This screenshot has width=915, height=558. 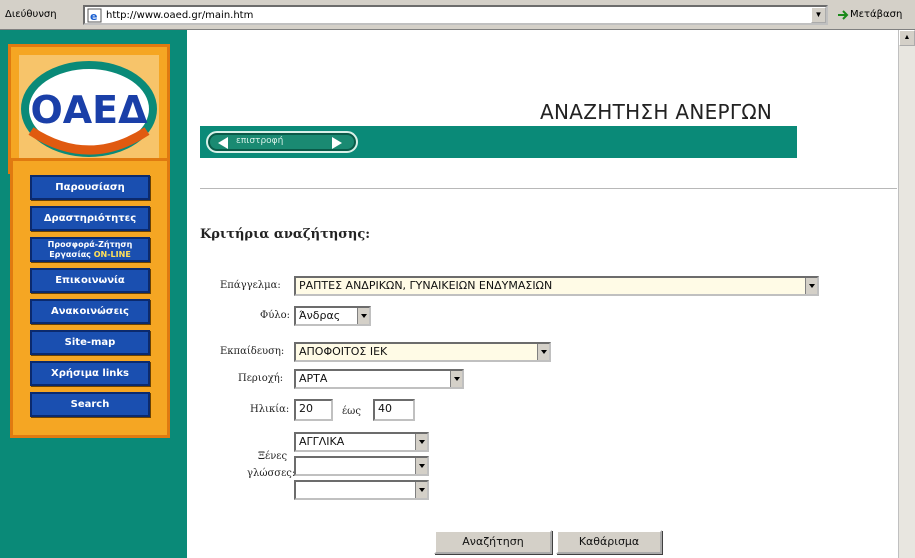 What do you see at coordinates (609, 542) in the screenshot?
I see `clear-button: Καθάρισμα` at bounding box center [609, 542].